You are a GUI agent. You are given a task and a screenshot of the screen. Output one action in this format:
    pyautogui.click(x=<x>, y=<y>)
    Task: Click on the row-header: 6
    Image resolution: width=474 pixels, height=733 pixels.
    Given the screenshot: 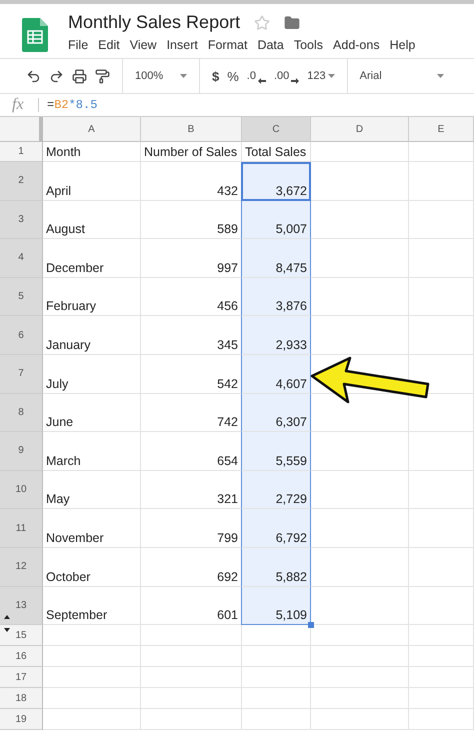 What is the action you would take?
    pyautogui.click(x=21, y=335)
    